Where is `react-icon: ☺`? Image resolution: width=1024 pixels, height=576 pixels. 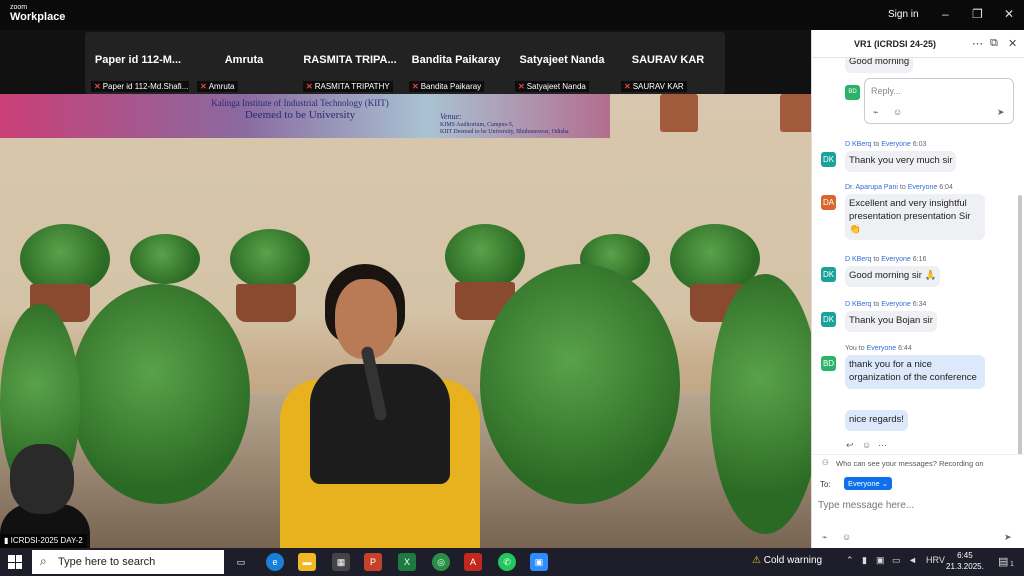
react-icon: ☺ is located at coordinates (866, 445).